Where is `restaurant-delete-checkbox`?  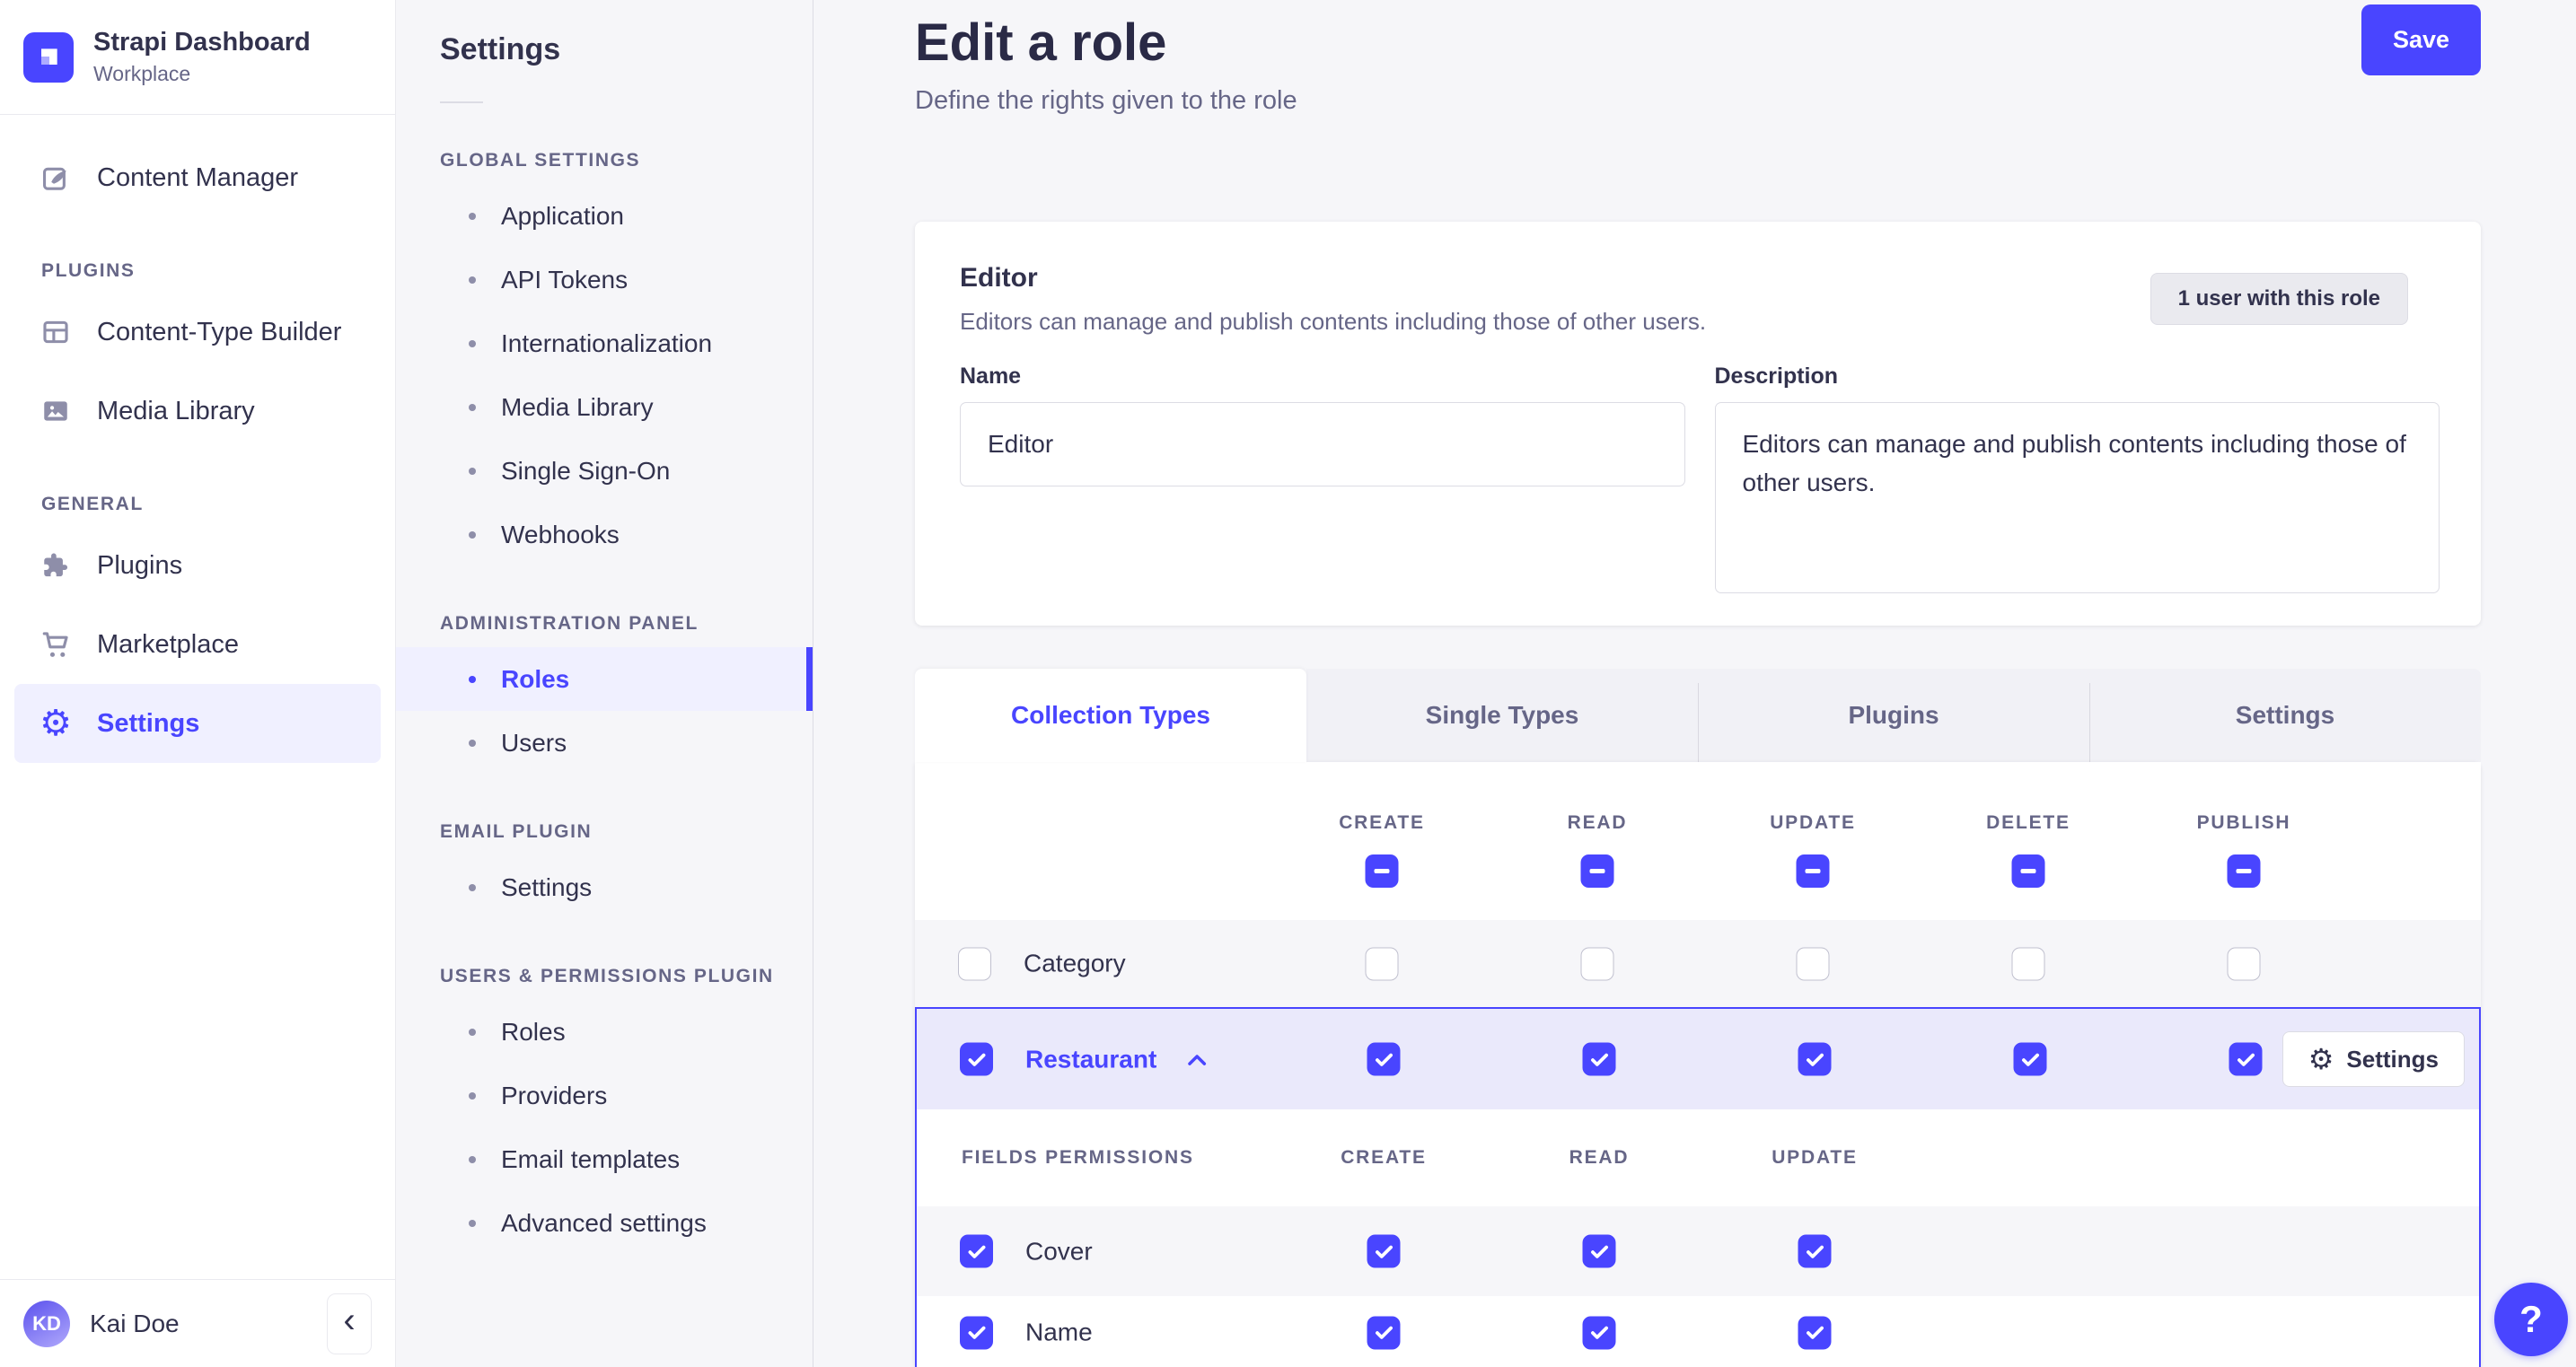
restaurant-delete-checkbox is located at coordinates (2030, 1059).